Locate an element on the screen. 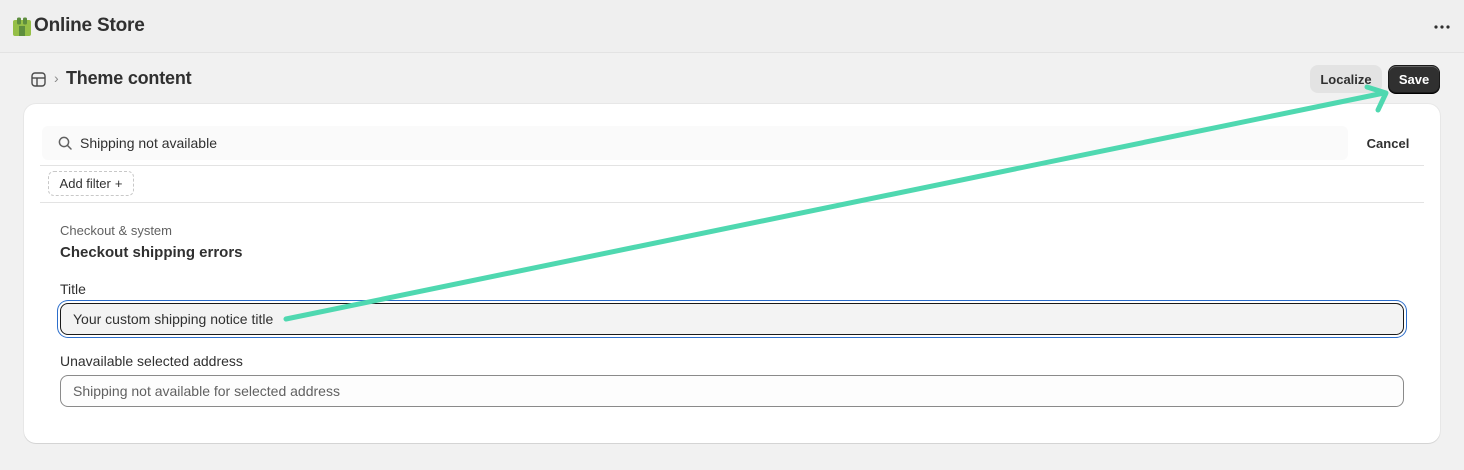 This screenshot has height=470, width=1464. theme-icon is located at coordinates (38, 79).